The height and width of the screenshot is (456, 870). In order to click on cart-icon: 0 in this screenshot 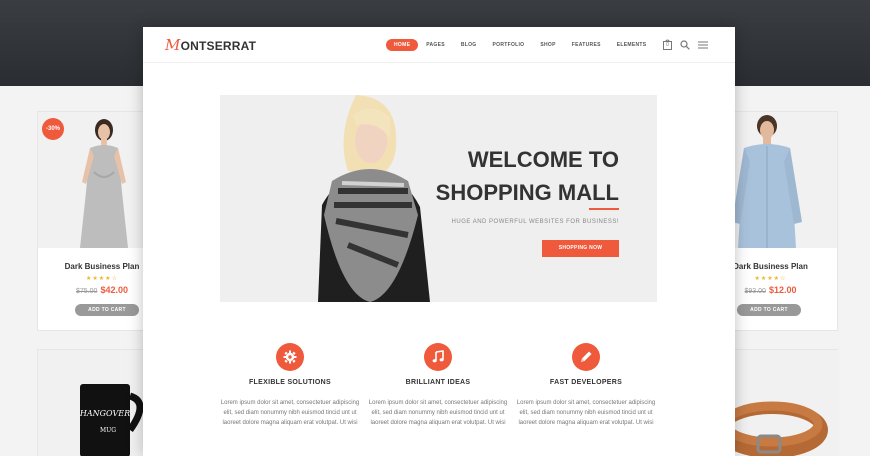, I will do `click(667, 44)`.